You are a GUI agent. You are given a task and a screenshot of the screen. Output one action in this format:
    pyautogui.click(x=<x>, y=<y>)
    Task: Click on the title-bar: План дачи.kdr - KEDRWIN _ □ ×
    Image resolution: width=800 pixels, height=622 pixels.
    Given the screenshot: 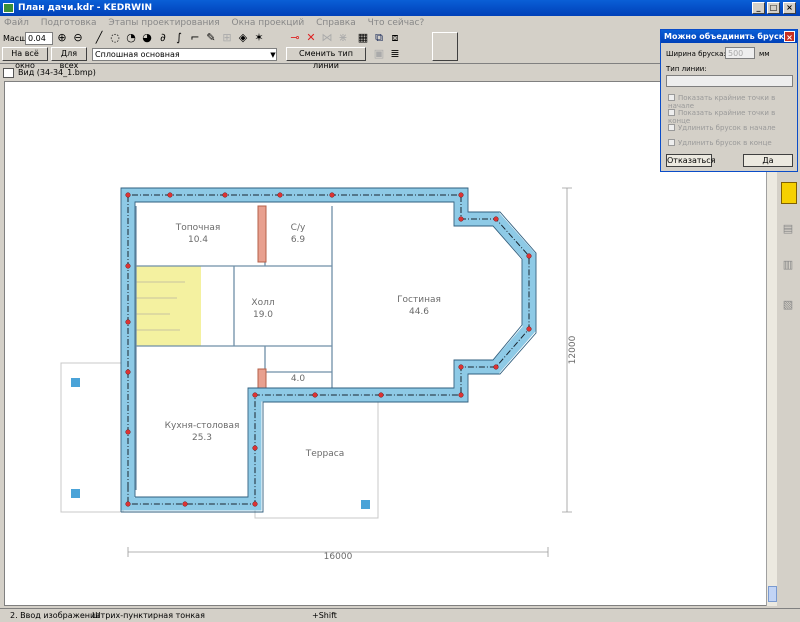 What is the action you would take?
    pyautogui.click(x=400, y=8)
    